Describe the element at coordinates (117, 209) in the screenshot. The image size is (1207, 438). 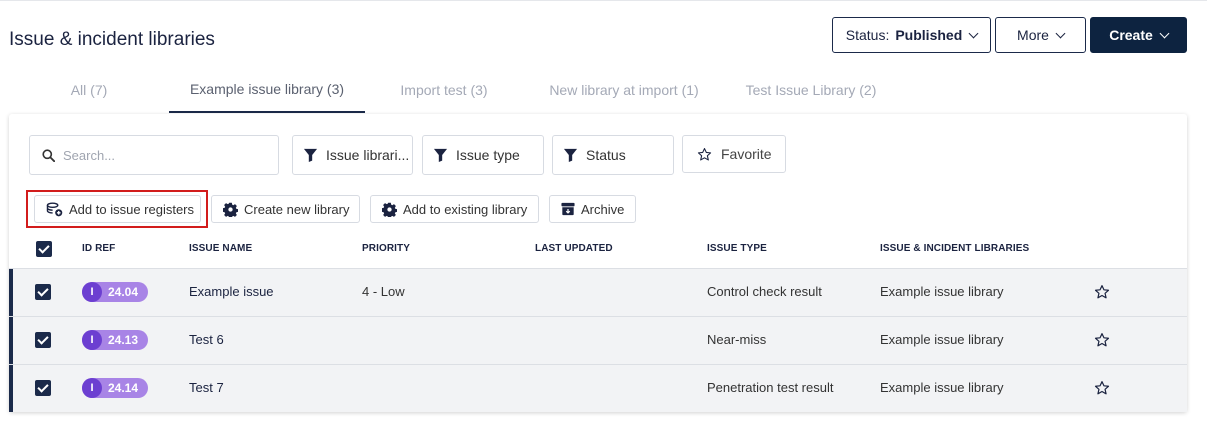
I see `highlight-box` at that location.